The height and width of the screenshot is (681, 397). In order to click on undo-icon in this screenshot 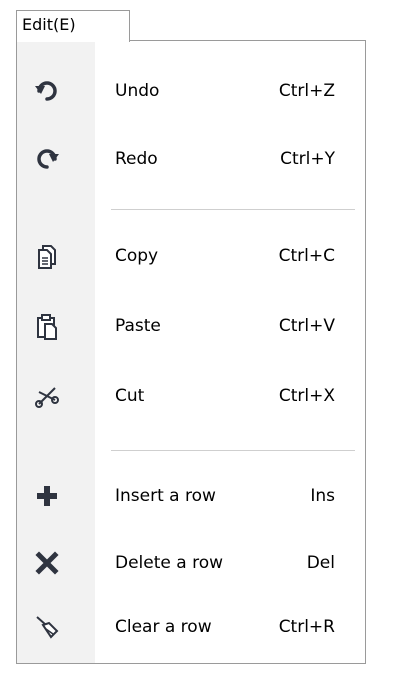, I will do `click(47, 91)`.